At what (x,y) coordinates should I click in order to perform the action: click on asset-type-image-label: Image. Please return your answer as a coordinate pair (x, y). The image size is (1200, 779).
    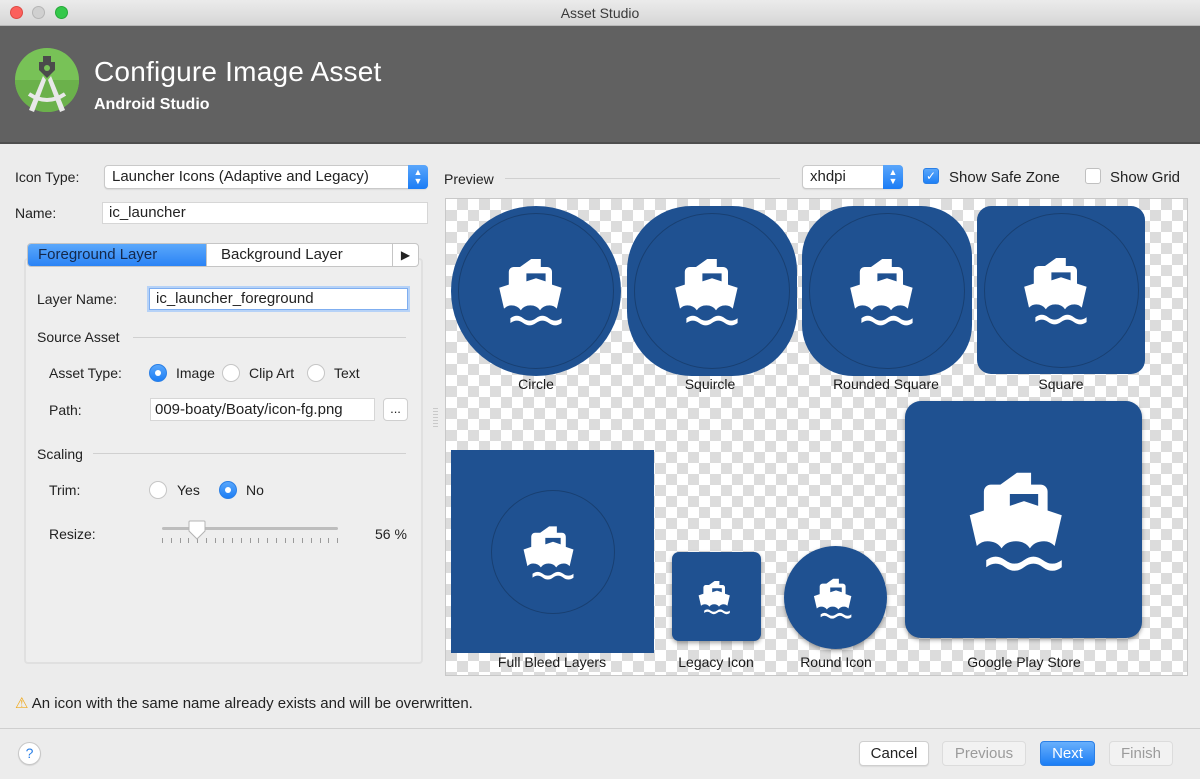
    Looking at the image, I should click on (195, 373).